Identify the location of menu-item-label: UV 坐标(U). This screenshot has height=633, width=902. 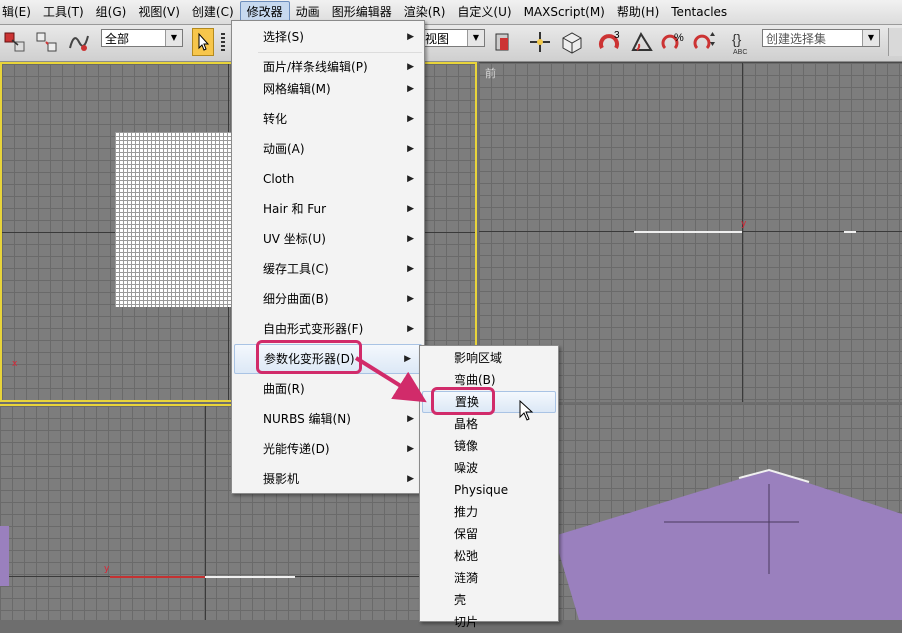
(294, 239).